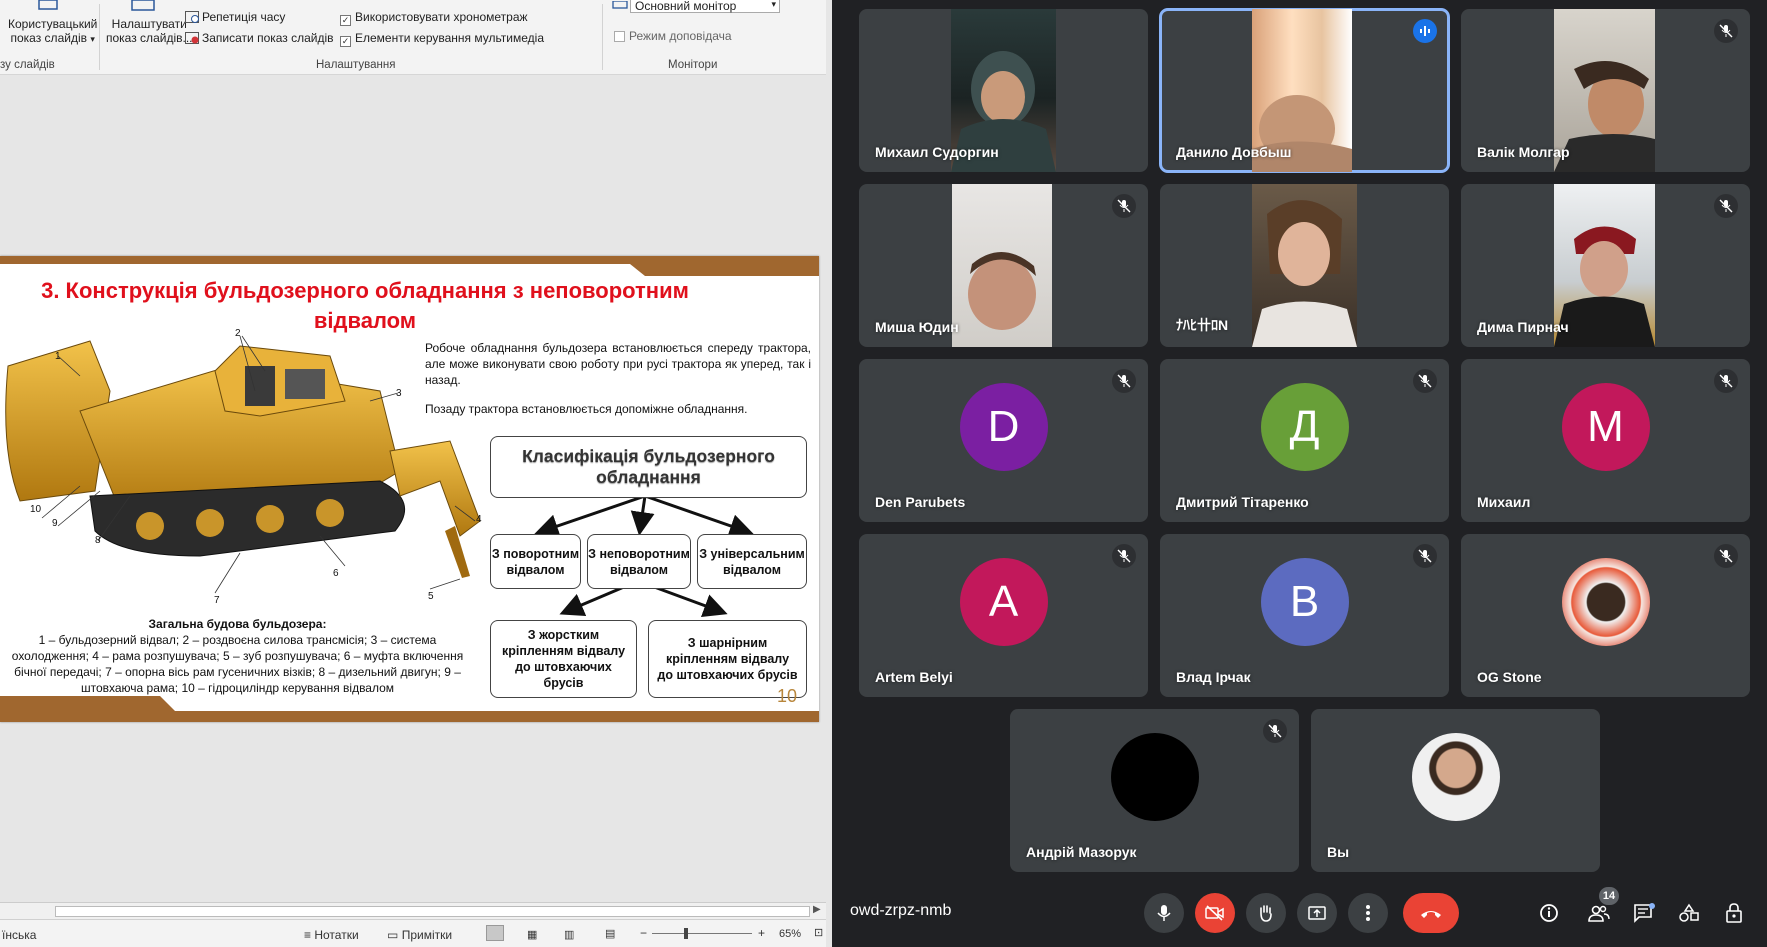 The width and height of the screenshot is (1767, 947). Describe the element at coordinates (441, 17) in the screenshot. I see `use-timings-label: Використовувати хронометраж` at that location.